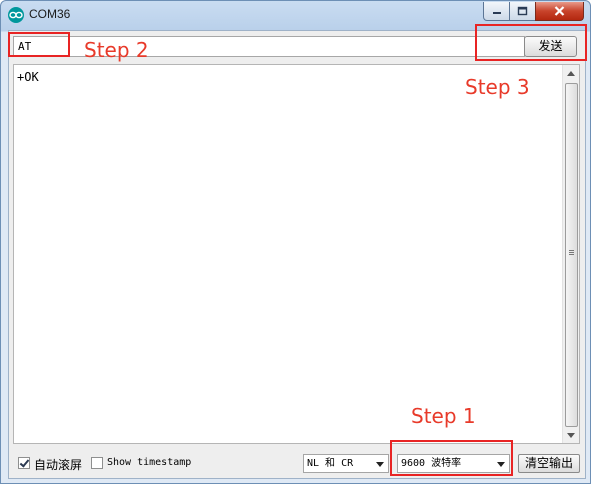 The image size is (591, 484). I want to click on step3-label: Step 3, so click(497, 87).